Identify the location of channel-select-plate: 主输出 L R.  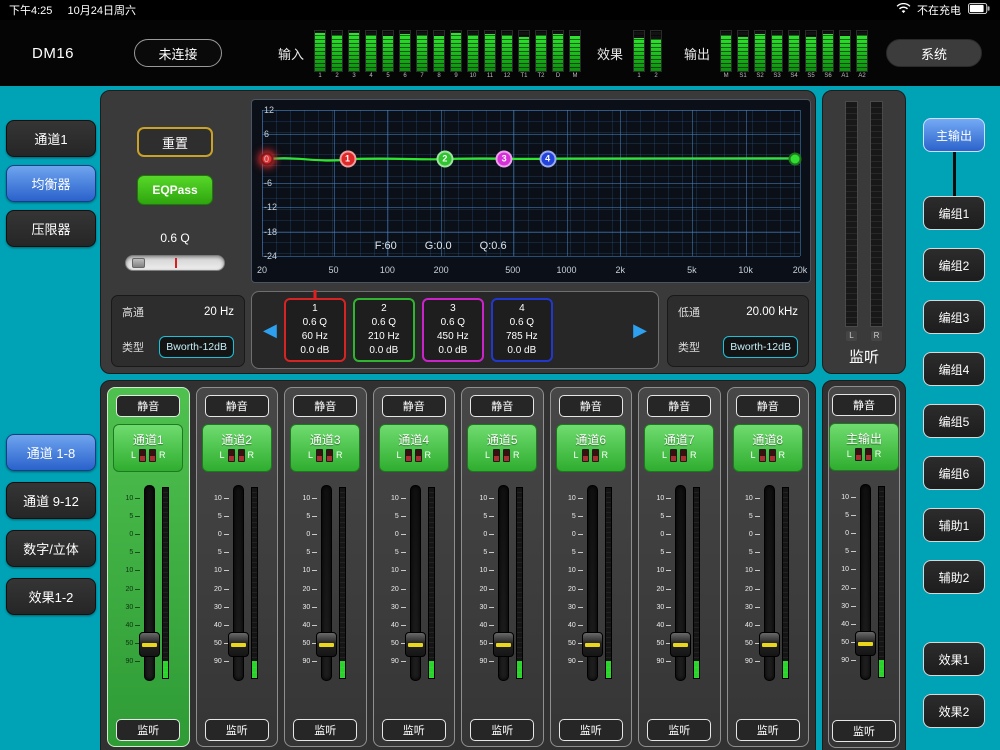
(864, 447).